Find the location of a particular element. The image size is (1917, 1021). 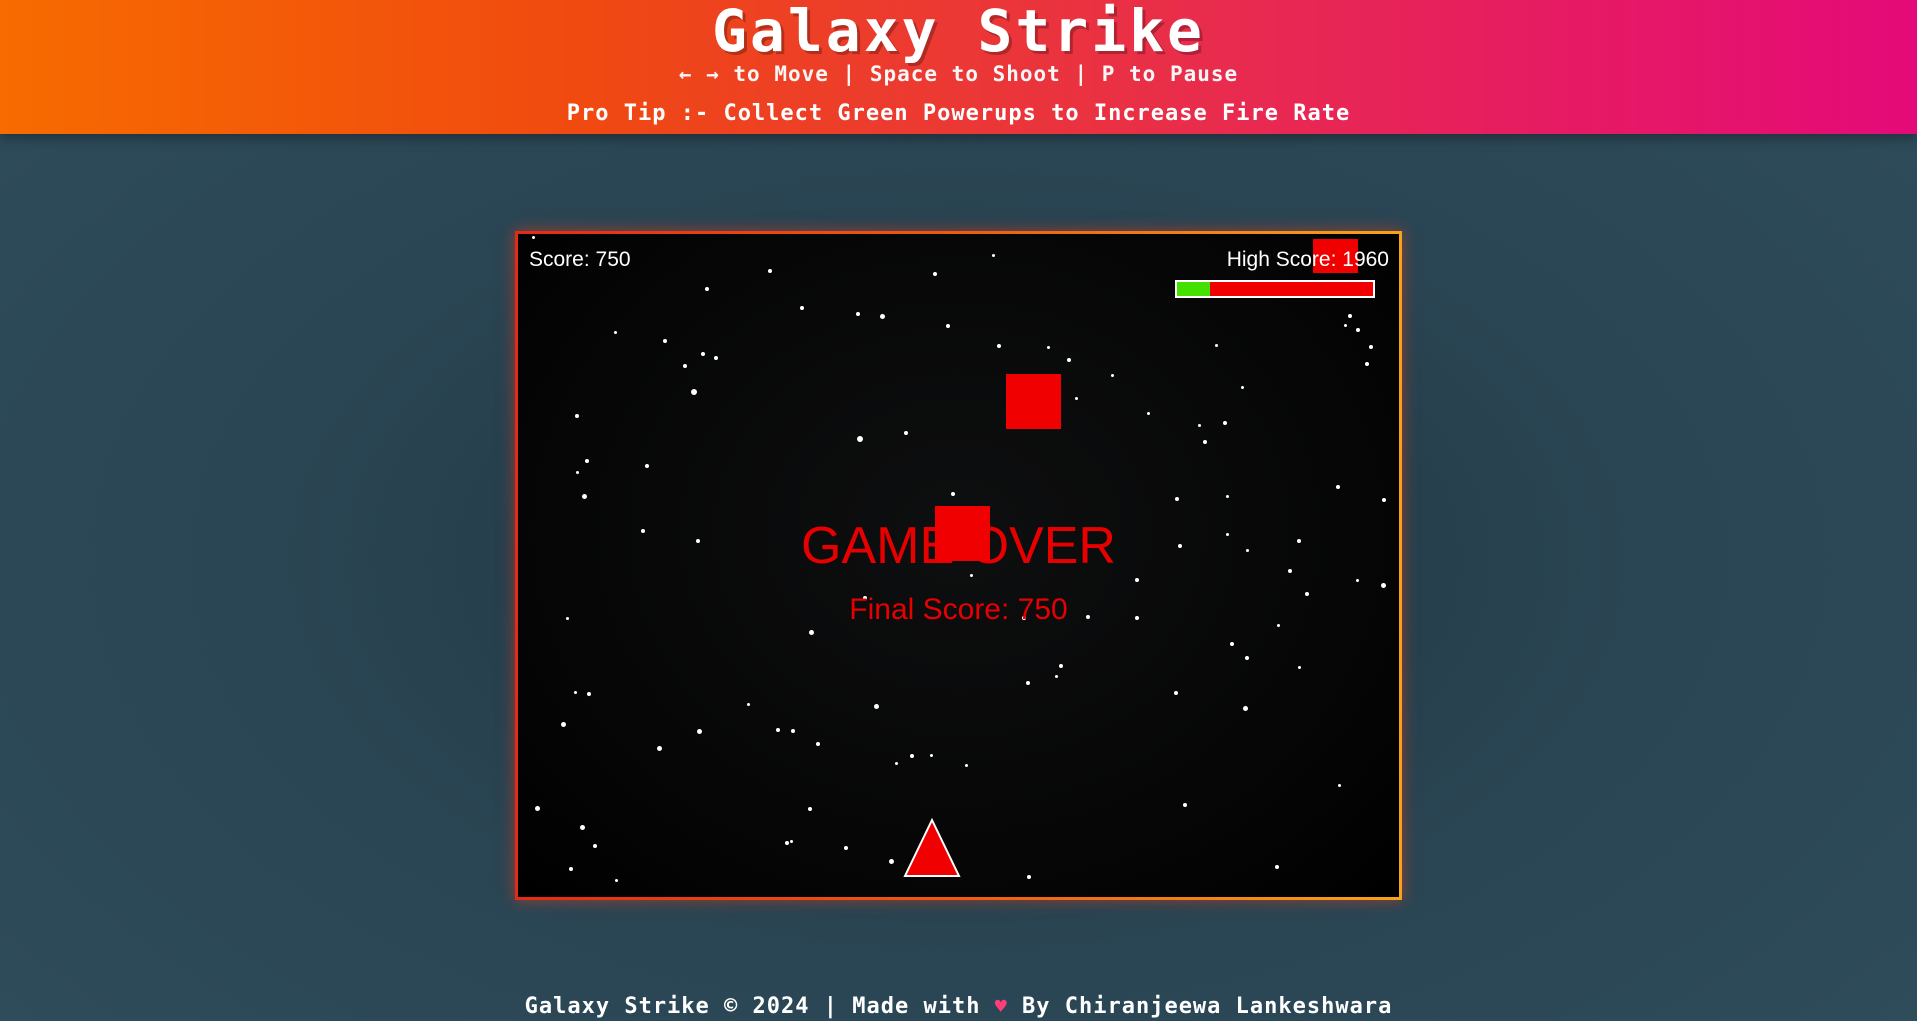

player-ship is located at coordinates (932, 847).